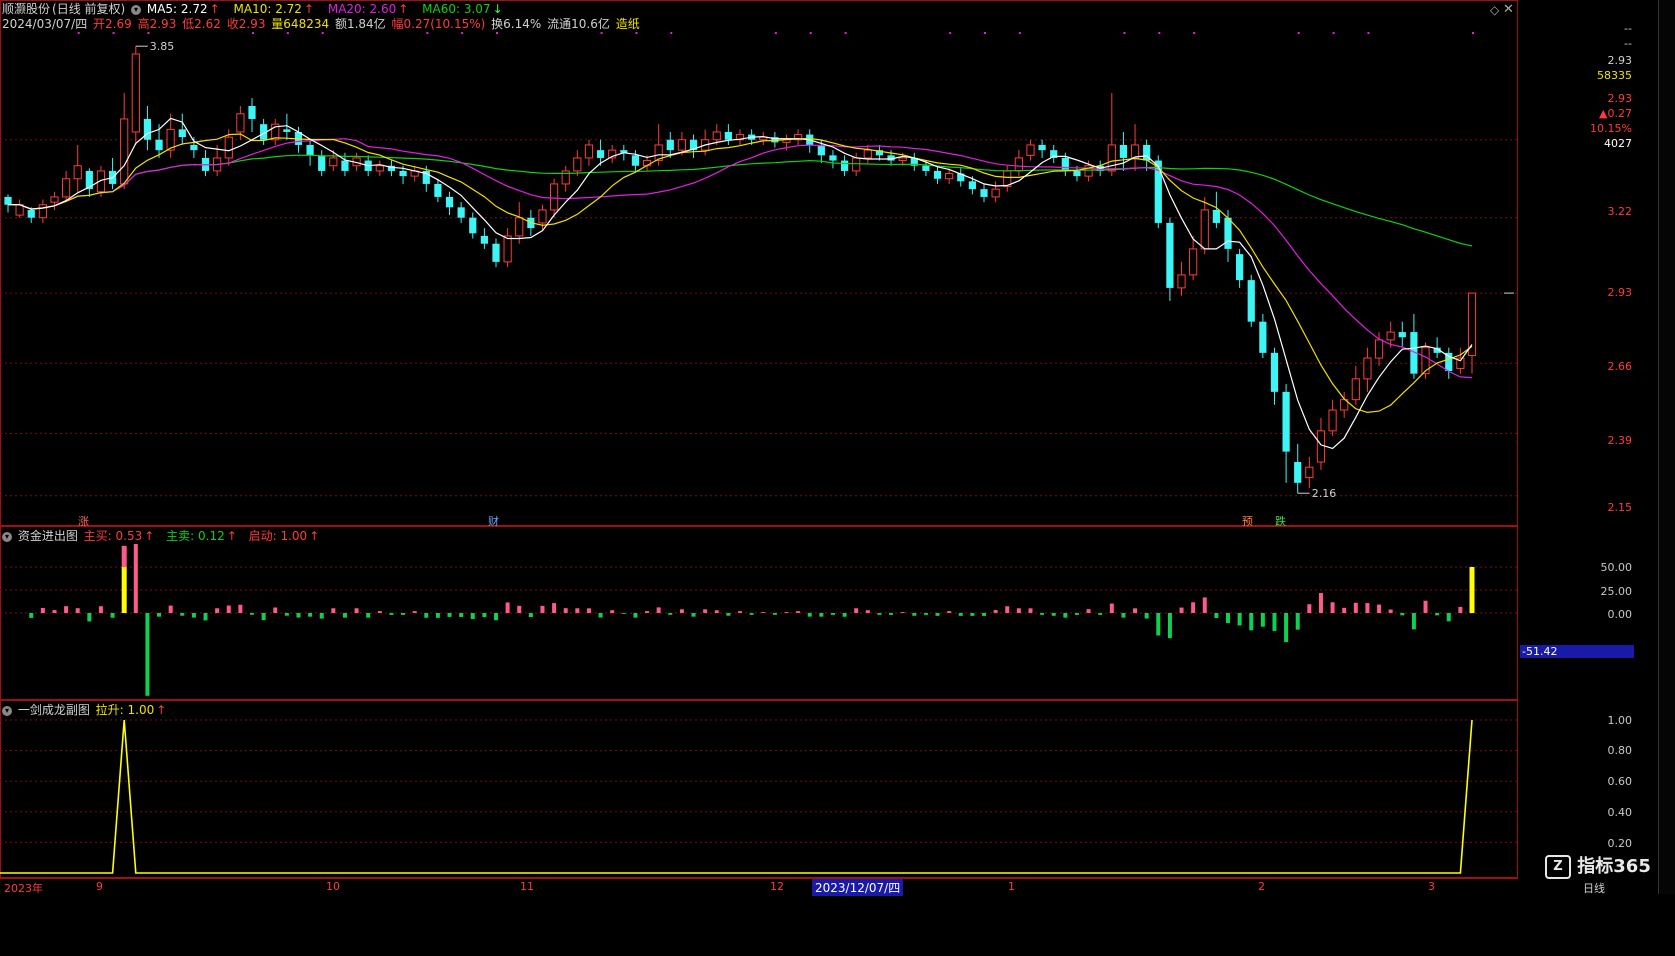  Describe the element at coordinates (759, 887) in the screenshot. I see `time-axis: 2023年 9 10 11 12 1 2 3 2023/12/07/四` at that location.